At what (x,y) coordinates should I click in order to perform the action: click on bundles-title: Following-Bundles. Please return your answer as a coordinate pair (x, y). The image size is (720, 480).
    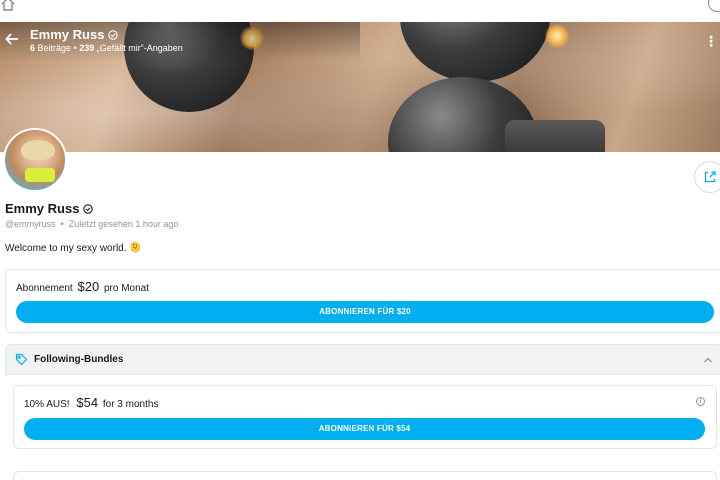
    Looking at the image, I should click on (79, 359).